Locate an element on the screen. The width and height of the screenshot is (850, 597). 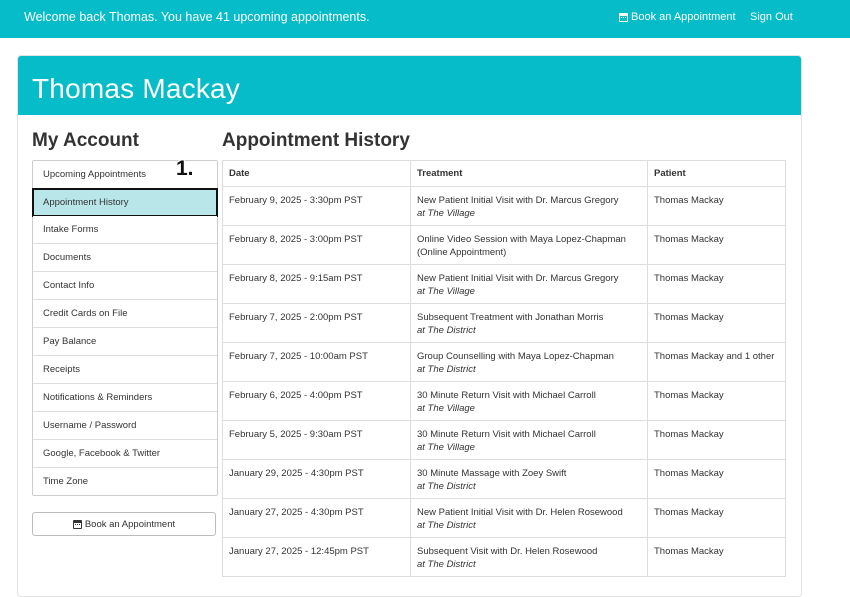
nav-item-documents: Documents is located at coordinates (125, 258).